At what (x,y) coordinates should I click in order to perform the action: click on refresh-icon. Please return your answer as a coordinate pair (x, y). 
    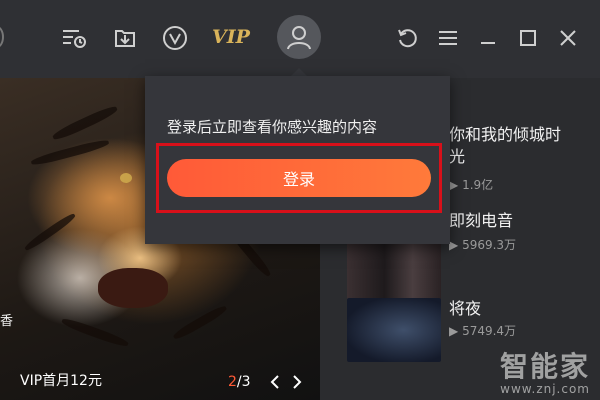
    Looking at the image, I should click on (407, 38).